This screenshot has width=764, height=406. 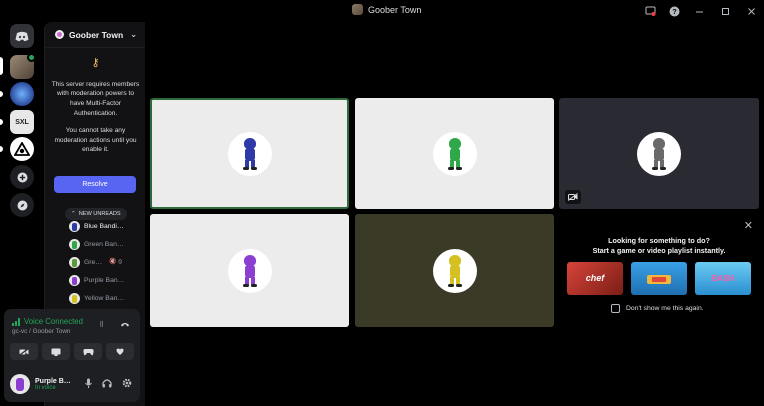 What do you see at coordinates (107, 384) in the screenshot?
I see `headphones-icon` at bounding box center [107, 384].